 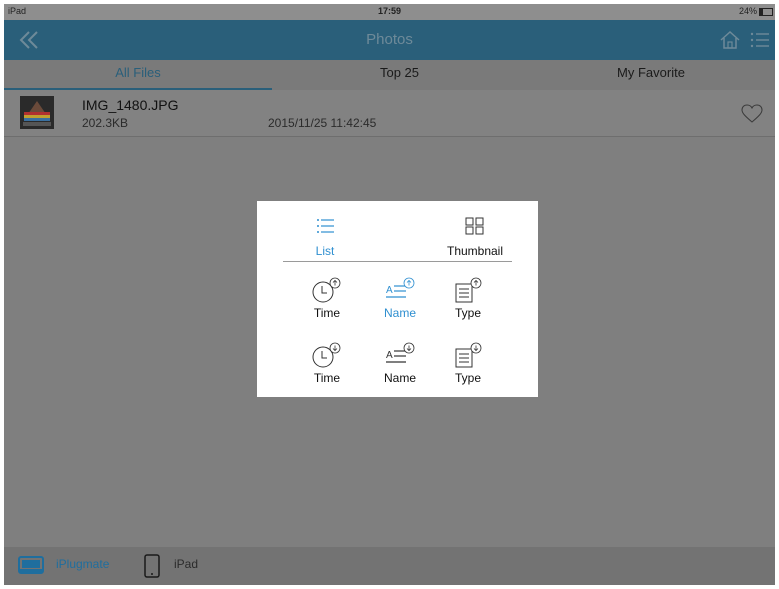 What do you see at coordinates (82, 564) in the screenshot?
I see `iplugmate-label: iPlugmate` at bounding box center [82, 564].